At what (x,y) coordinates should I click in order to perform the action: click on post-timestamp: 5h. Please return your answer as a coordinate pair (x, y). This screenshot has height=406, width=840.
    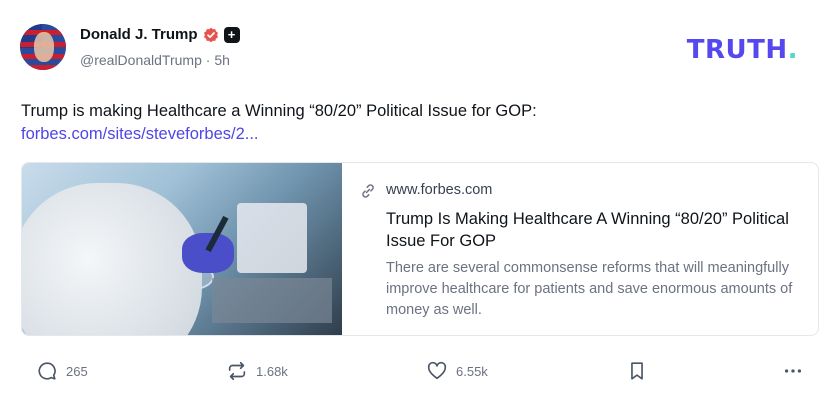
    Looking at the image, I should click on (222, 60).